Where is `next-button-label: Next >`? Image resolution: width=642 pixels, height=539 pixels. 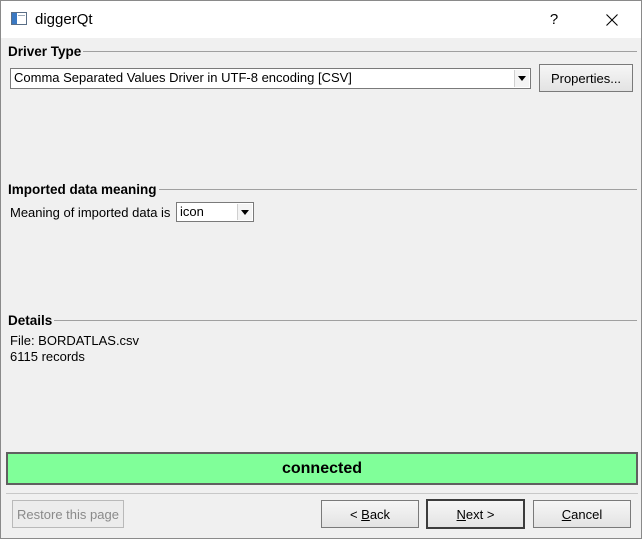
next-button-label: Next > is located at coordinates (475, 514).